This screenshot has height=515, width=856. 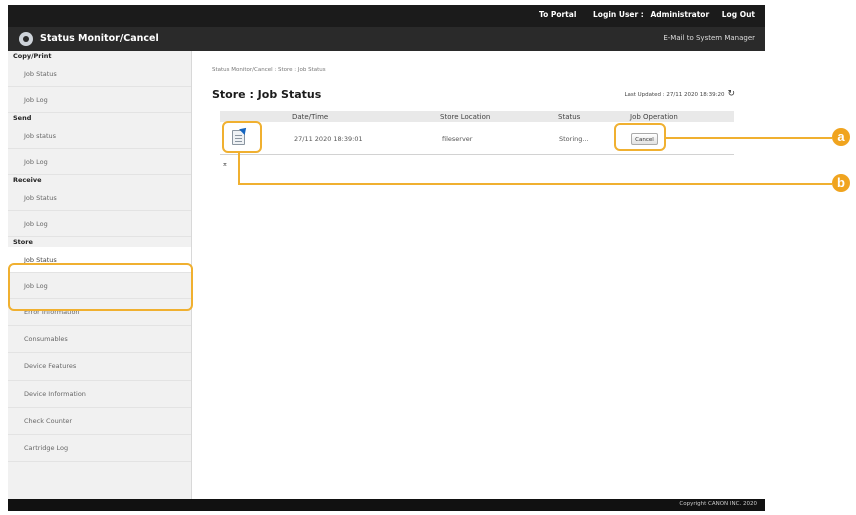 What do you see at coordinates (99, 449) in the screenshot?
I see `sidebar-item-cartridge-log: Cartridge Log` at bounding box center [99, 449].